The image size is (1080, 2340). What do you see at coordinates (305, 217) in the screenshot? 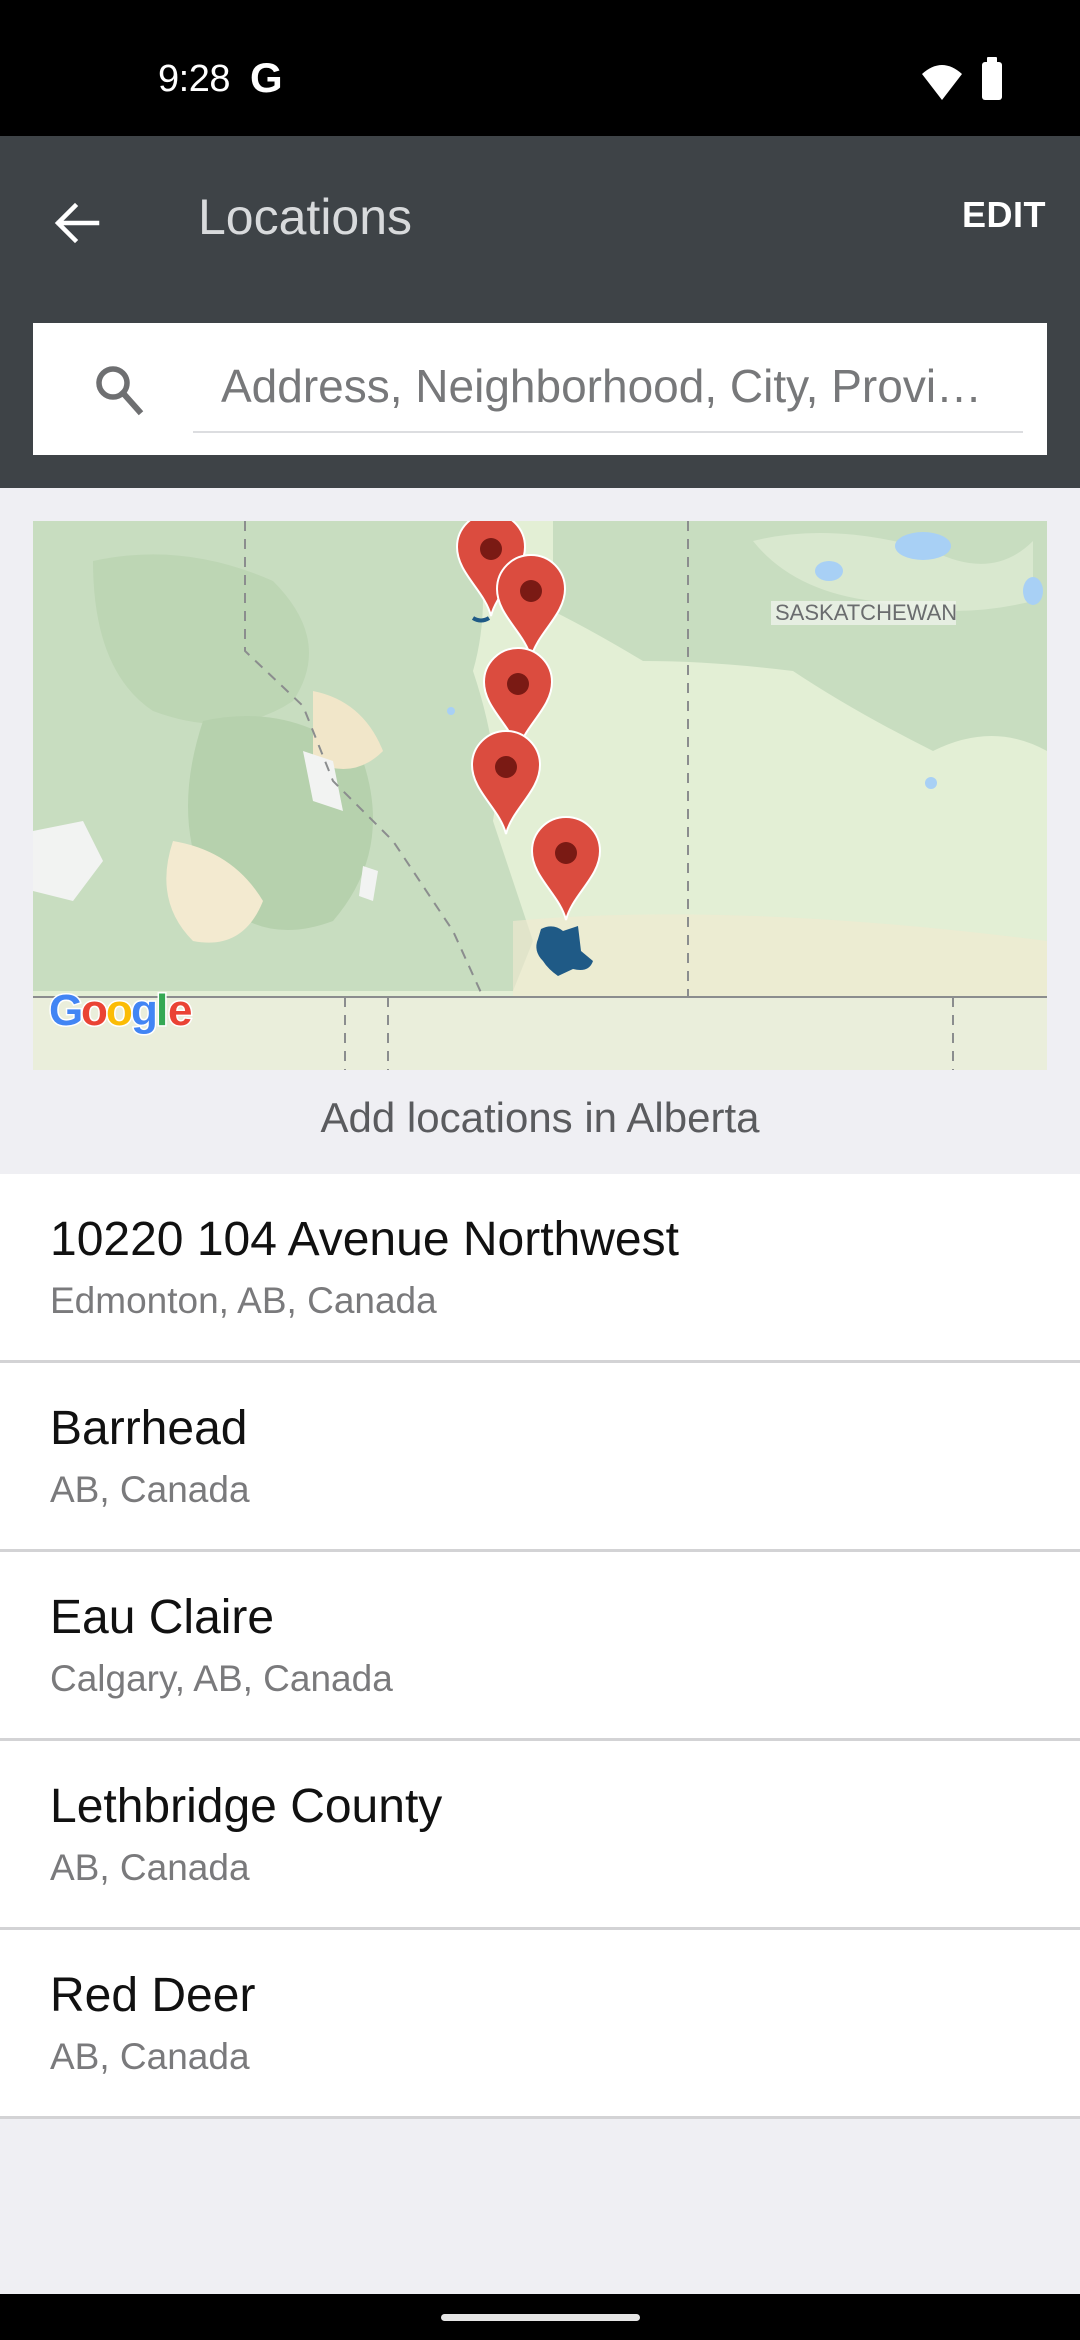
I see `page-title: Locations` at bounding box center [305, 217].